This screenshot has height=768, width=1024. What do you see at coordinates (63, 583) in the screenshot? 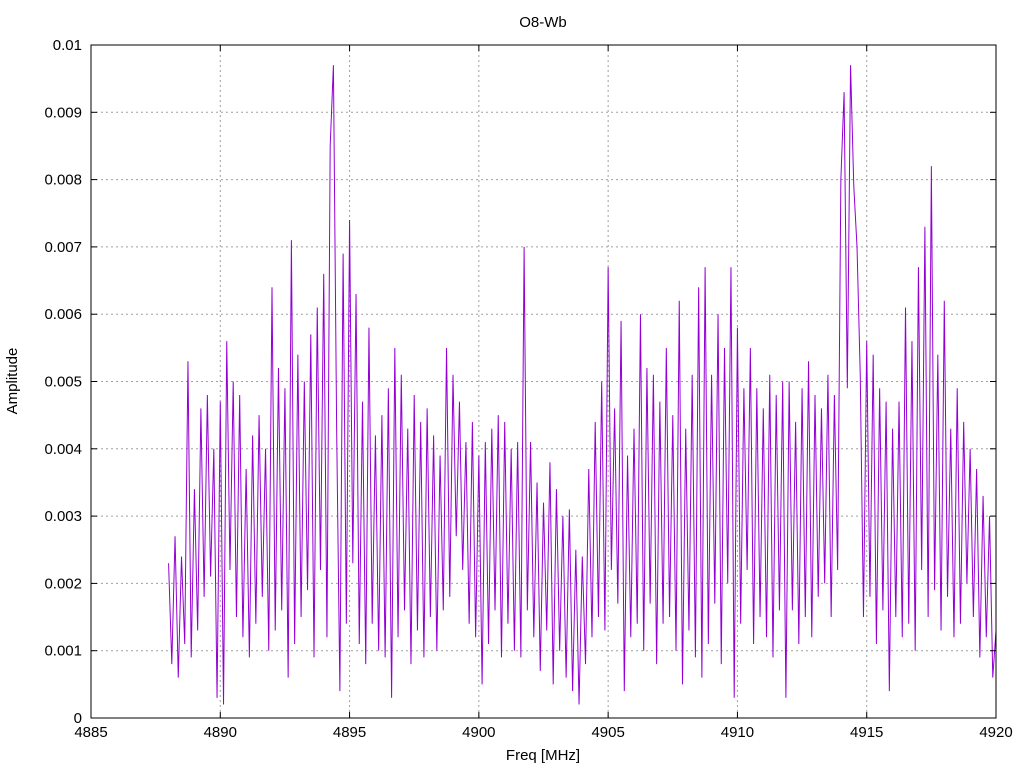
I see `y-tick-label: 0.002` at bounding box center [63, 583].